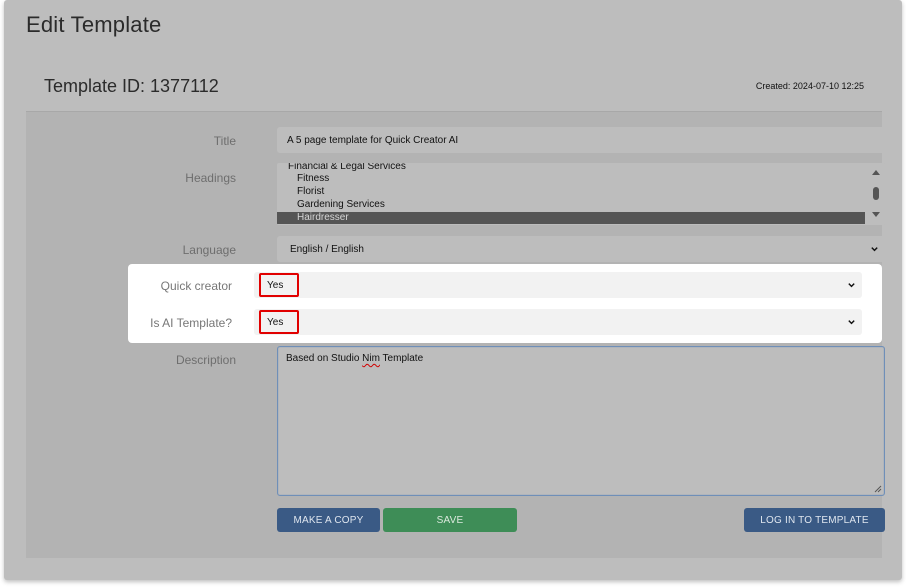 Image resolution: width=906 pixels, height=588 pixels. Describe the element at coordinates (558, 322) in the screenshot. I see `is-ai-template-select: Yes` at that location.